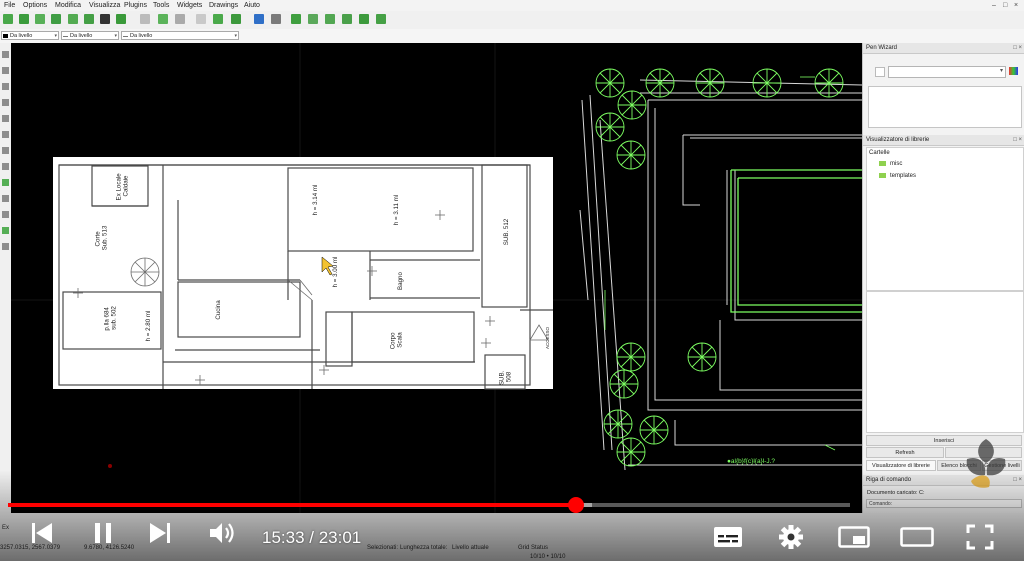 This screenshot has width=1024, height=561. What do you see at coordinates (945, 107) in the screenshot?
I see `pen-list` at bounding box center [945, 107].